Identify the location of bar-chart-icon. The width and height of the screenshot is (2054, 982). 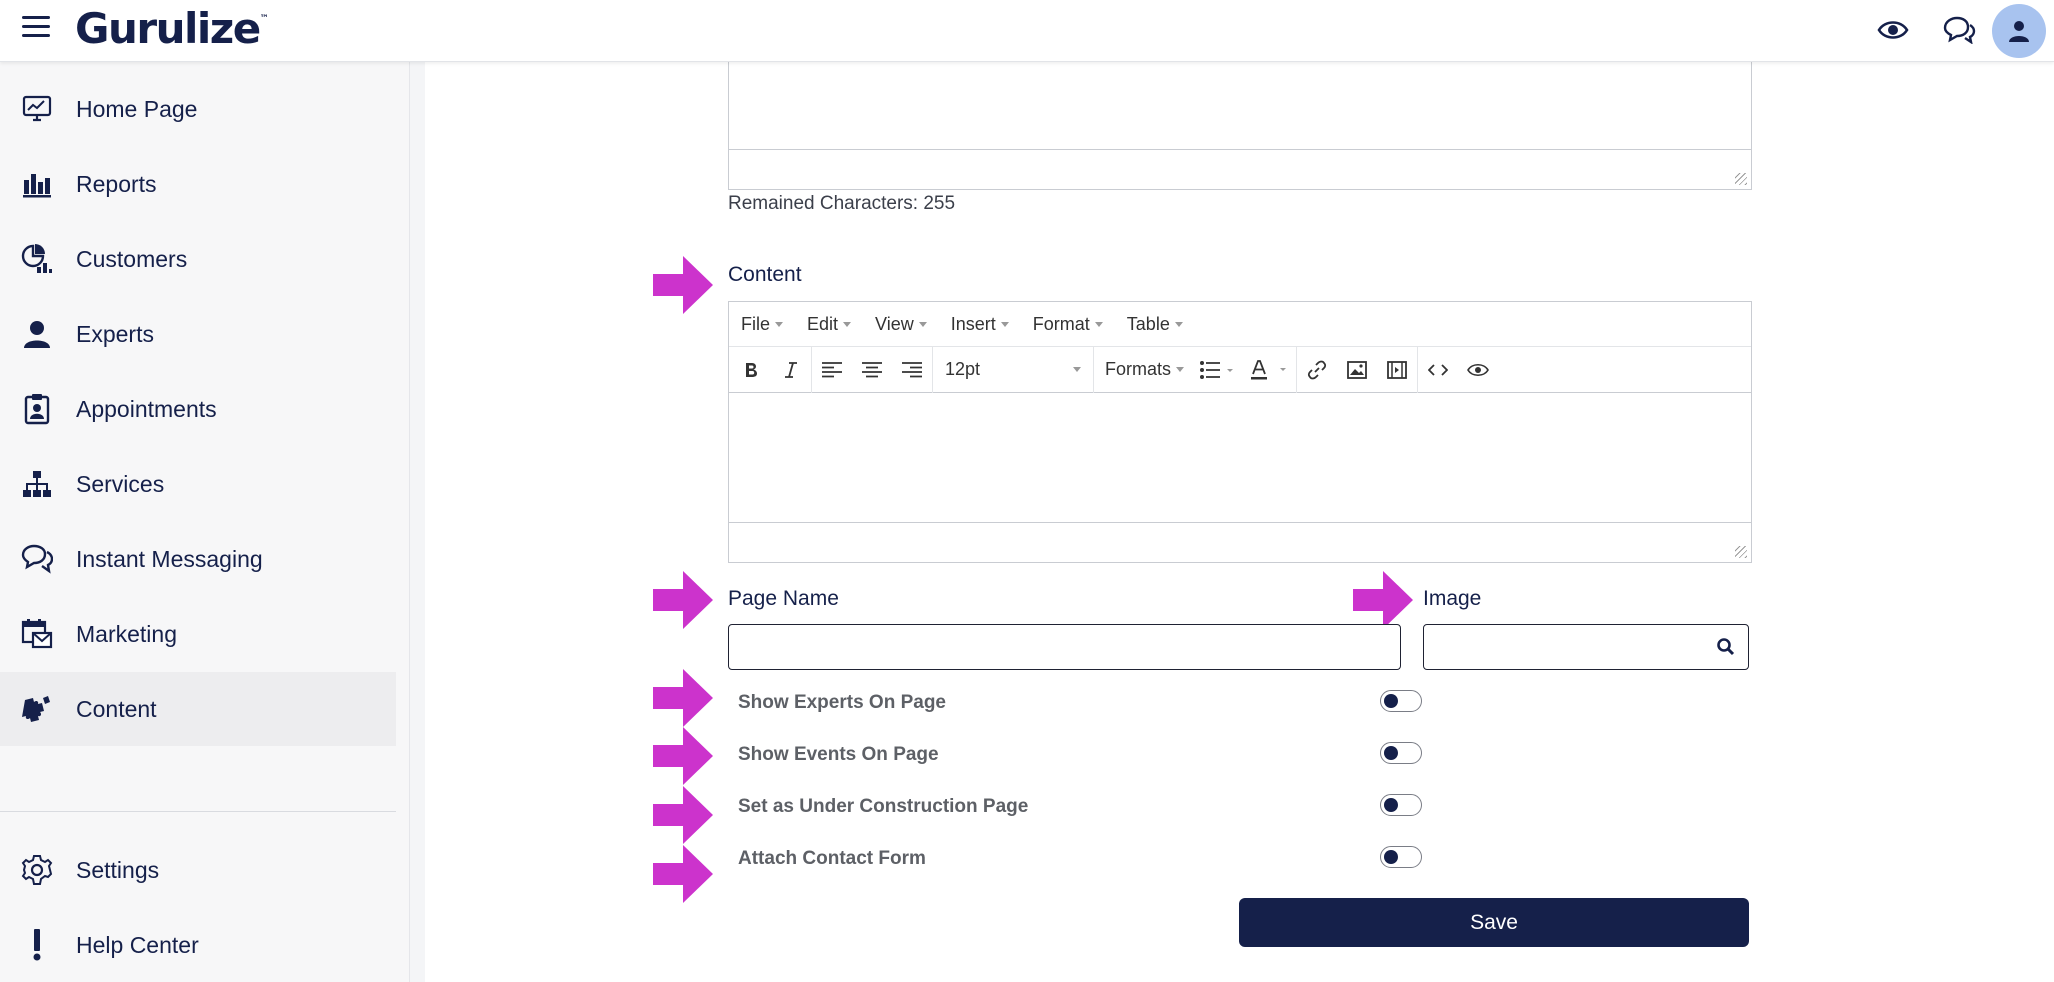
(37, 184).